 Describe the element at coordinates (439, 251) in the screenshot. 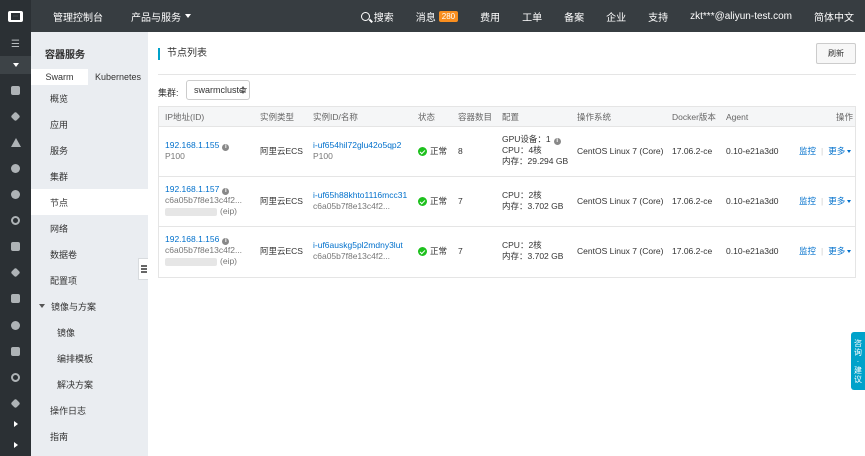

I see `status-label: 正常` at that location.